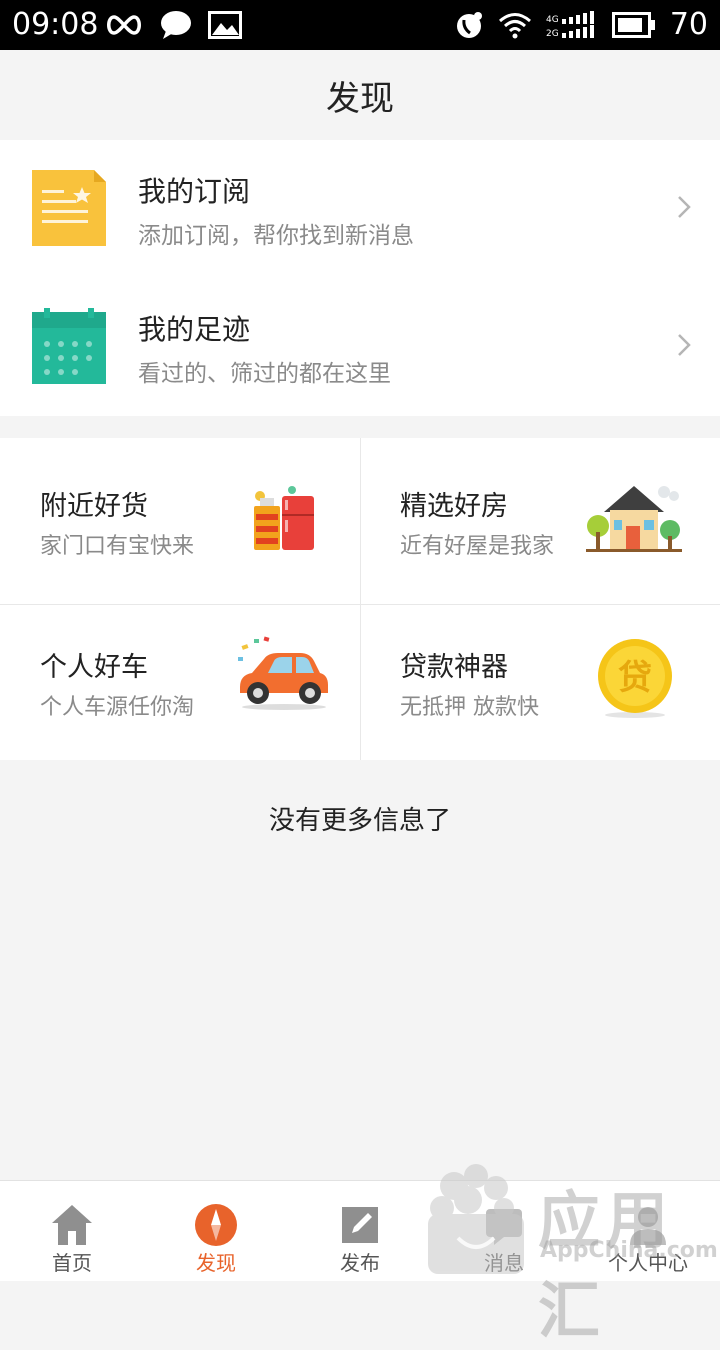  Describe the element at coordinates (648, 1226) in the screenshot. I see `person-icon` at that location.